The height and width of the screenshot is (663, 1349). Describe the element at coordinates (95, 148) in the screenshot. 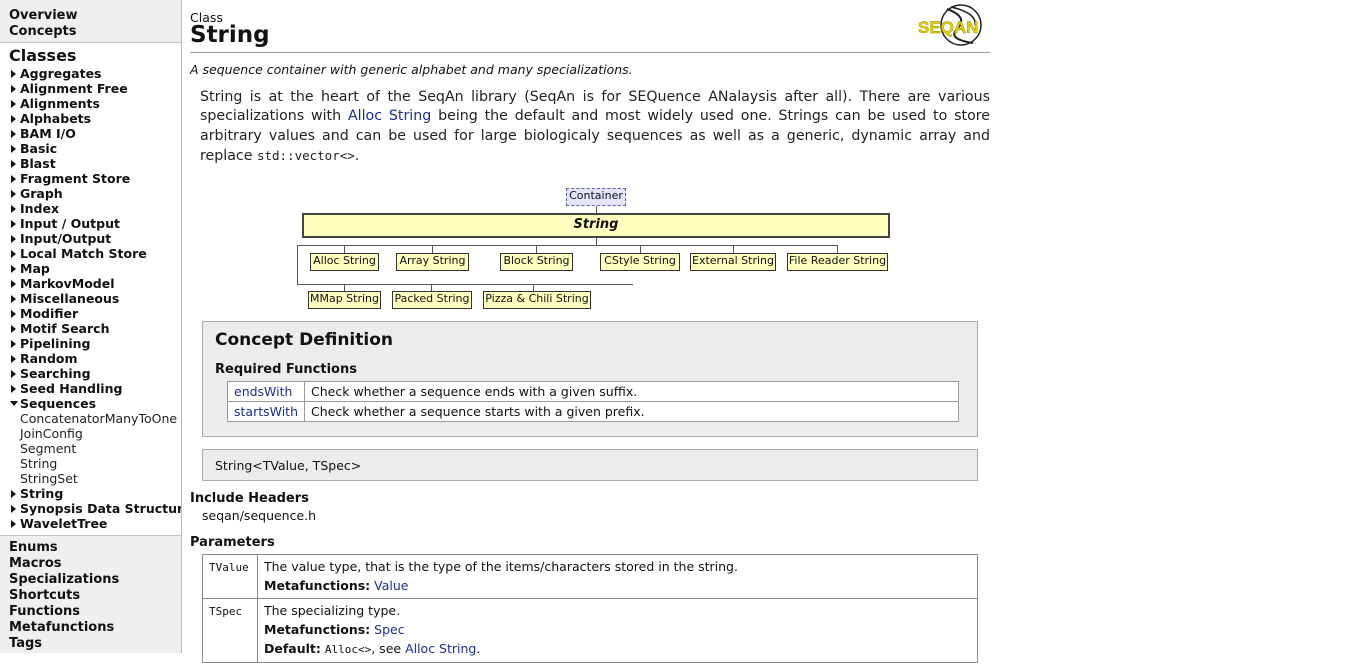

I see `sidebar-item-basic: Basic` at that location.